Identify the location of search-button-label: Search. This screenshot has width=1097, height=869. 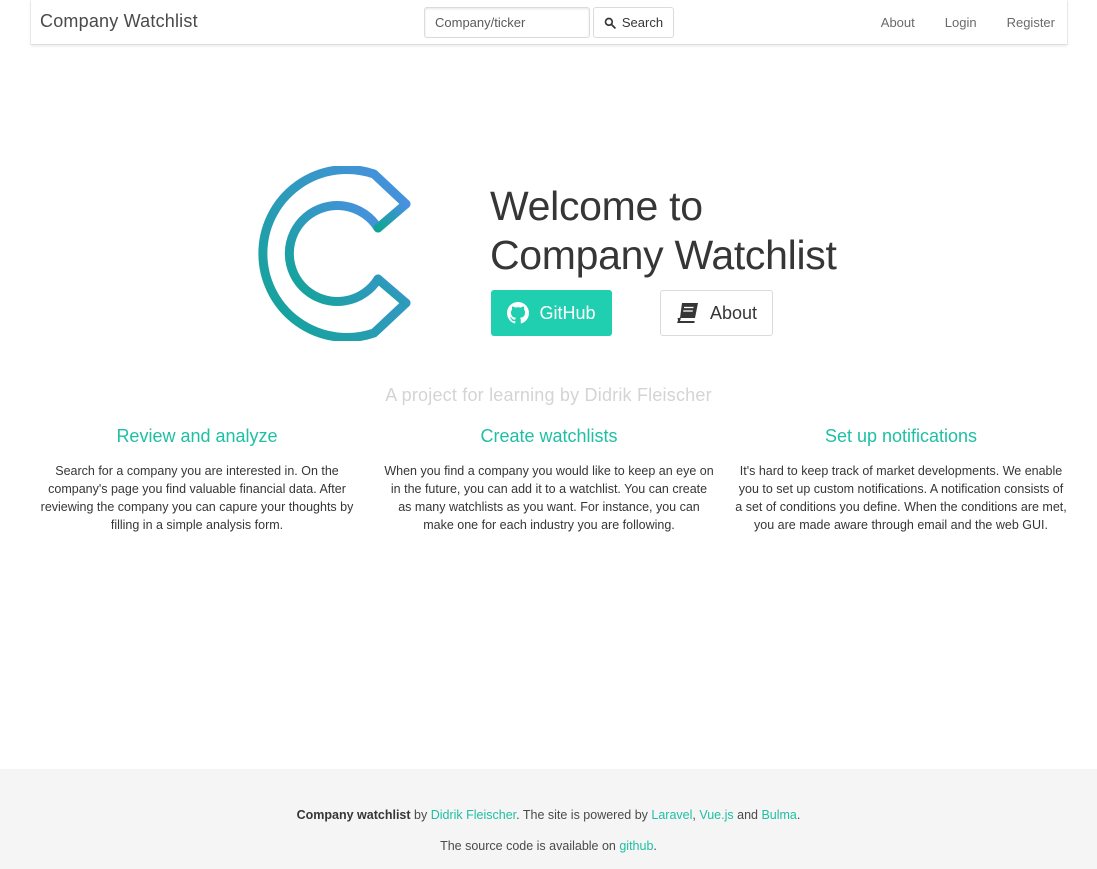
(642, 22).